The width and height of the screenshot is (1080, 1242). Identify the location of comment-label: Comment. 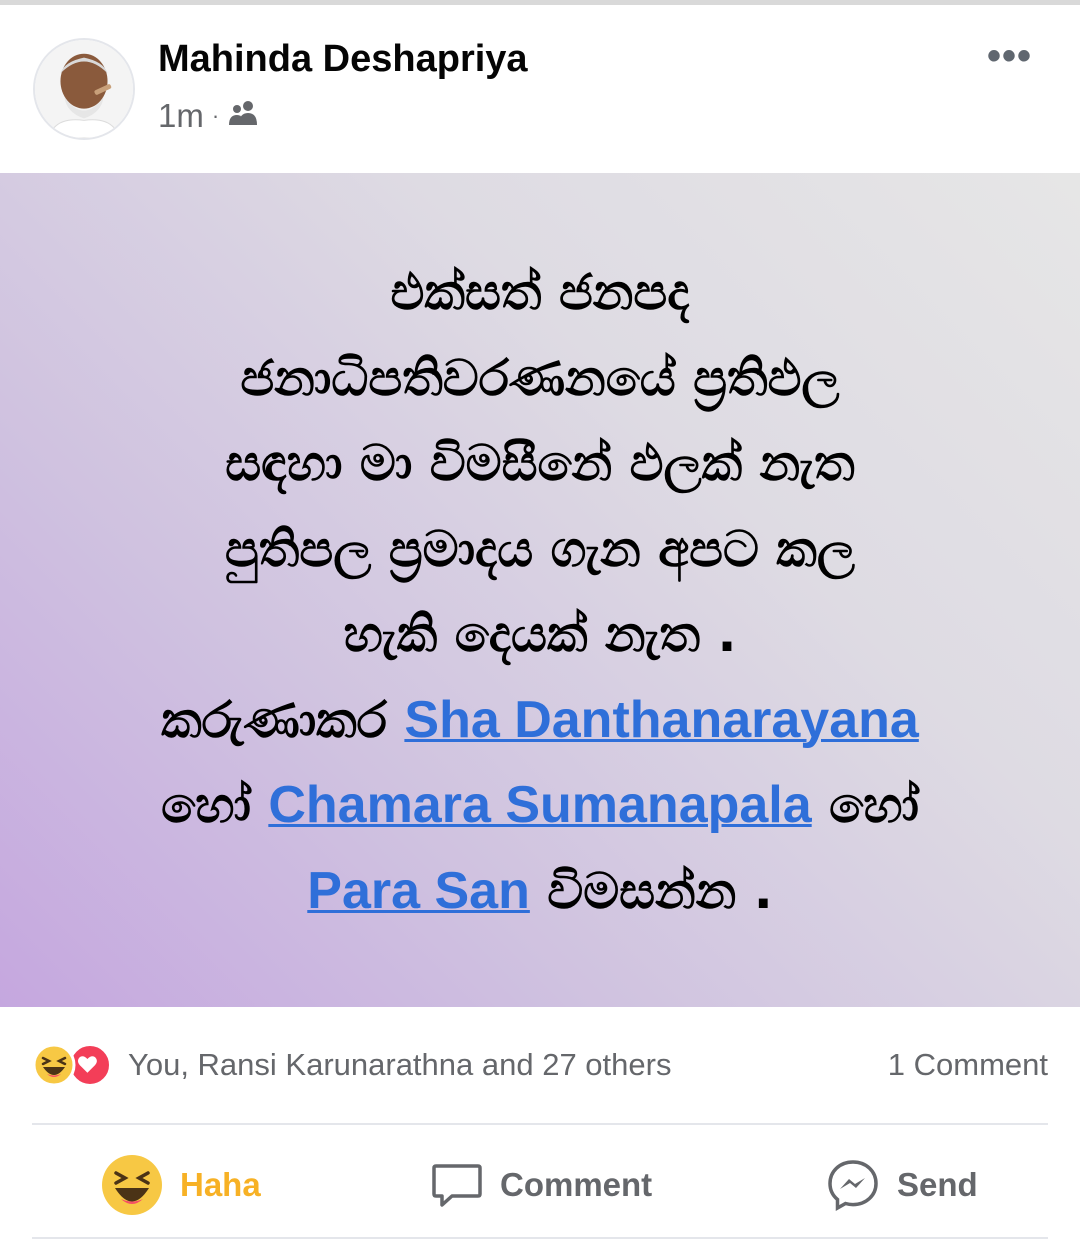
(576, 1184).